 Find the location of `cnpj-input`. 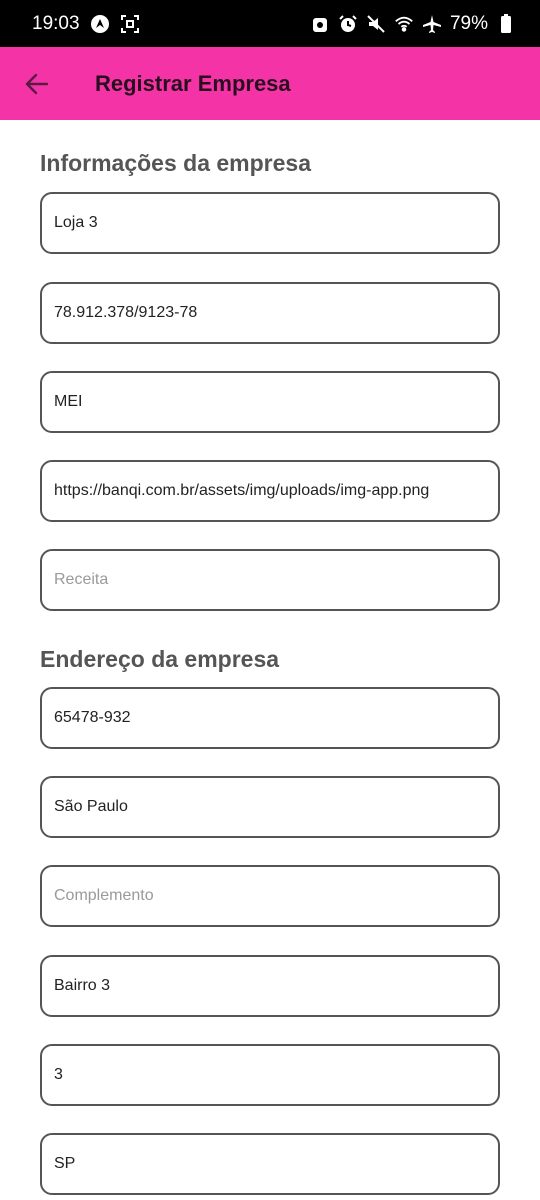

cnpj-input is located at coordinates (270, 313).